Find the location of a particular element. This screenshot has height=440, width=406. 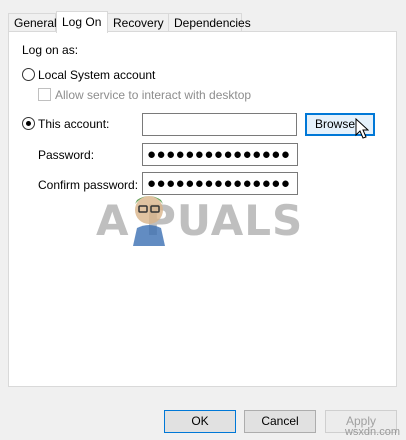

tab-log-on: Log On is located at coordinates (82, 22).